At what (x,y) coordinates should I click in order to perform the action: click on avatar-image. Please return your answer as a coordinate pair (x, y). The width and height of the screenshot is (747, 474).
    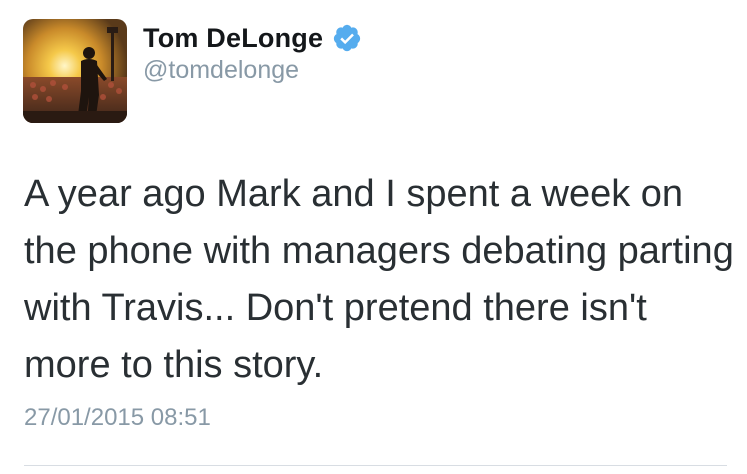
    Looking at the image, I should click on (75, 71).